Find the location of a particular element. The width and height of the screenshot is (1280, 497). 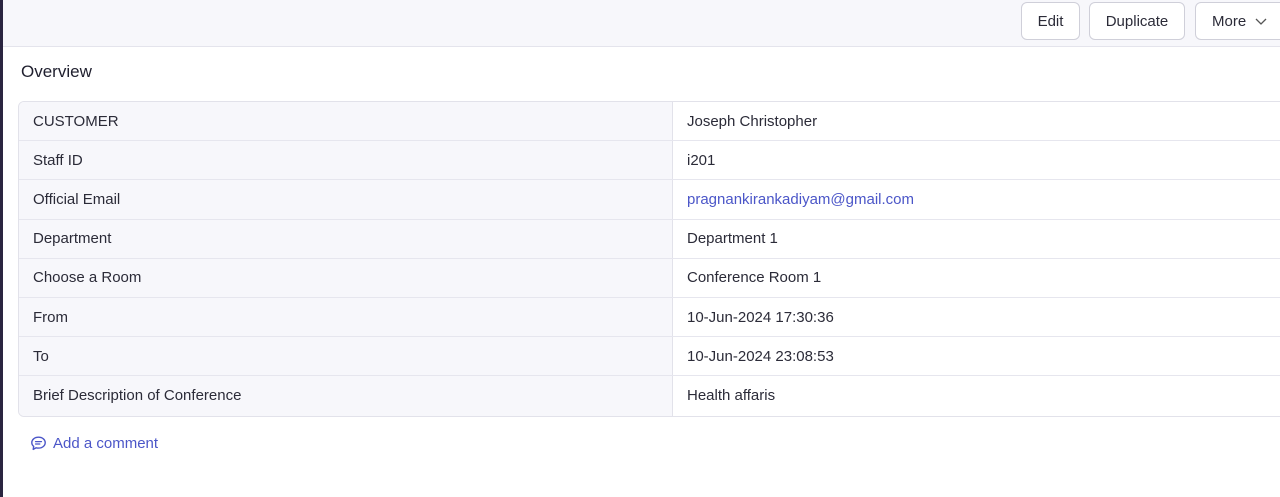

add-comment-link: Add a comment is located at coordinates (94, 443).